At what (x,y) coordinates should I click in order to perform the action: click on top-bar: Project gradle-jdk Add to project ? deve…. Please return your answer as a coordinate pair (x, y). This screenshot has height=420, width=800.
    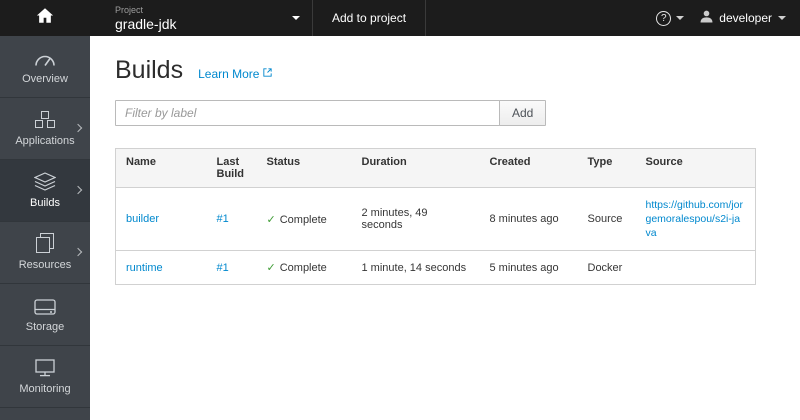
    Looking at the image, I should click on (400, 18).